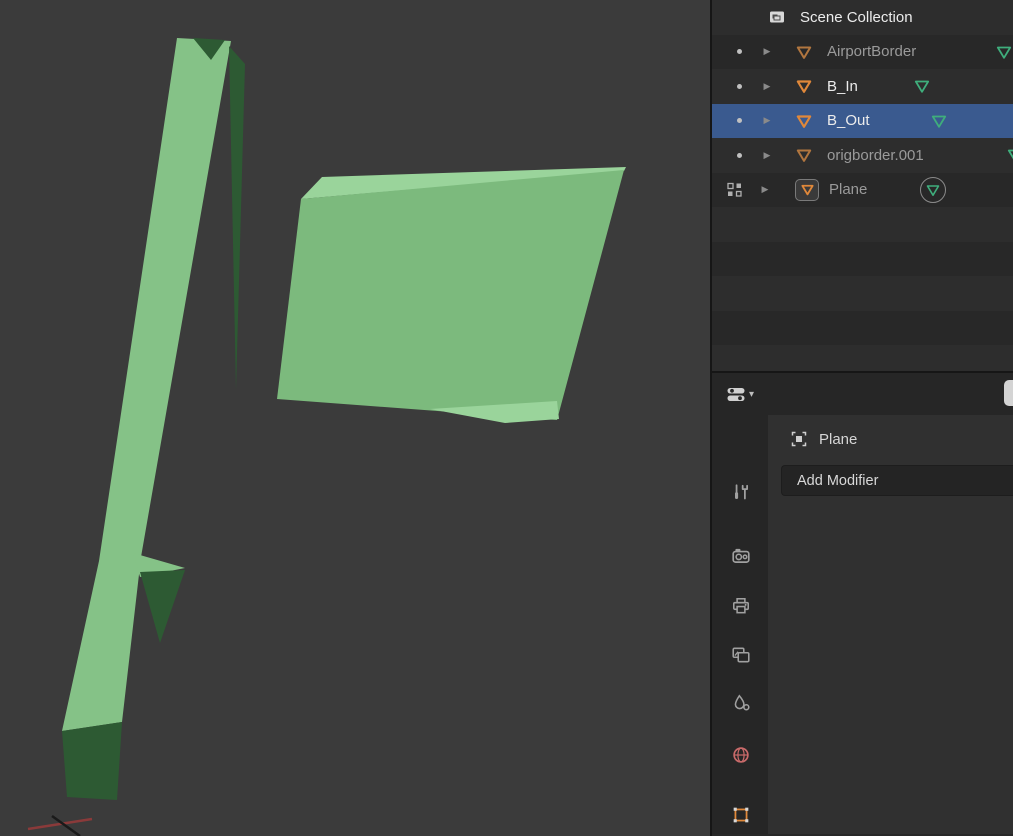 This screenshot has height=836, width=1013. I want to click on tab-view-layer, so click(741, 655).